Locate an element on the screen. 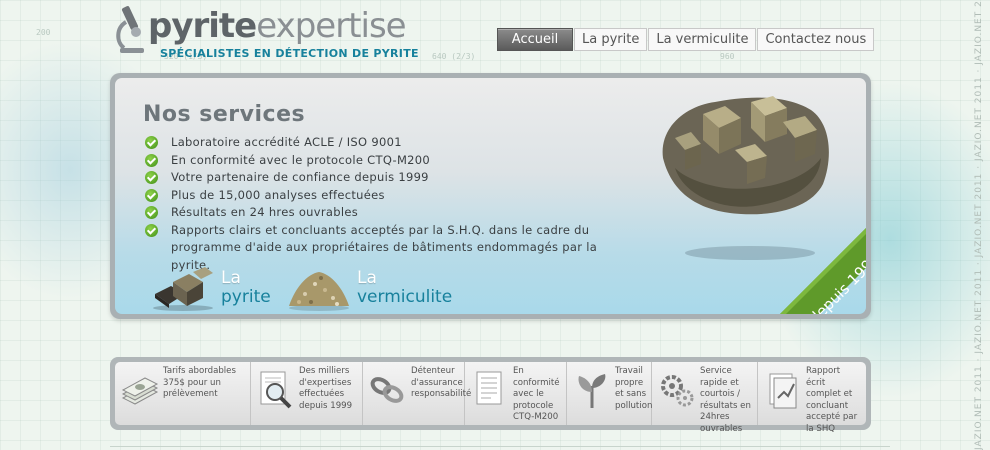 This screenshot has height=450, width=990. feature-text: Détenteur d'assurance responsabilité is located at coordinates (441, 382).